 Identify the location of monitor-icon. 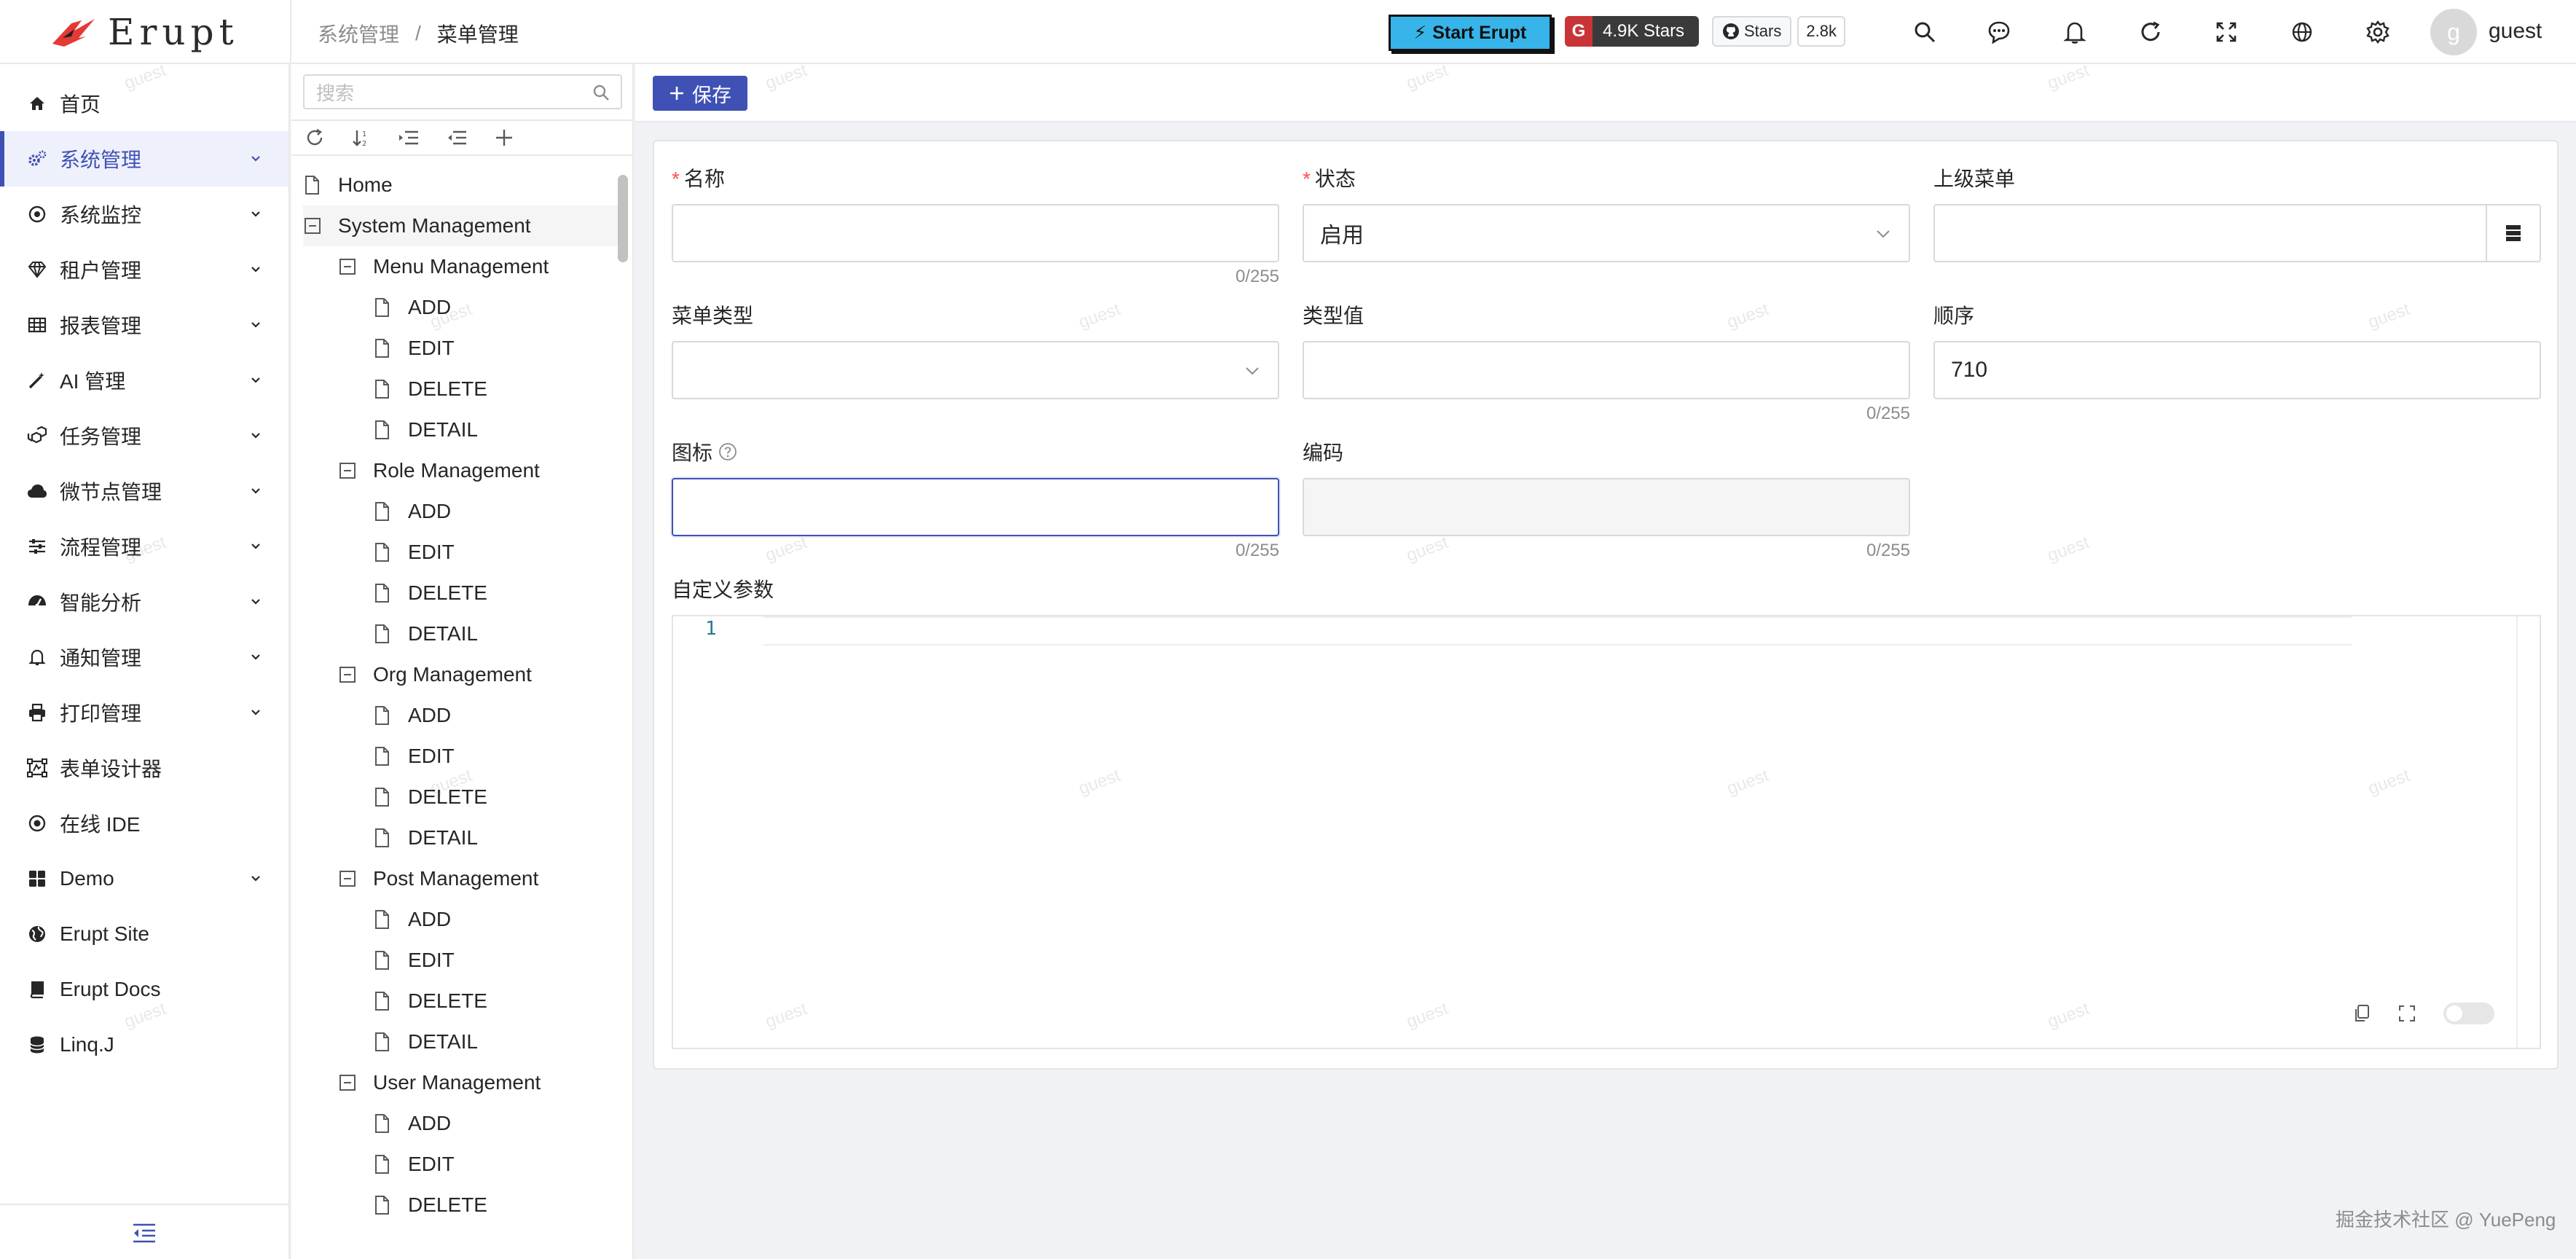
(37, 214).